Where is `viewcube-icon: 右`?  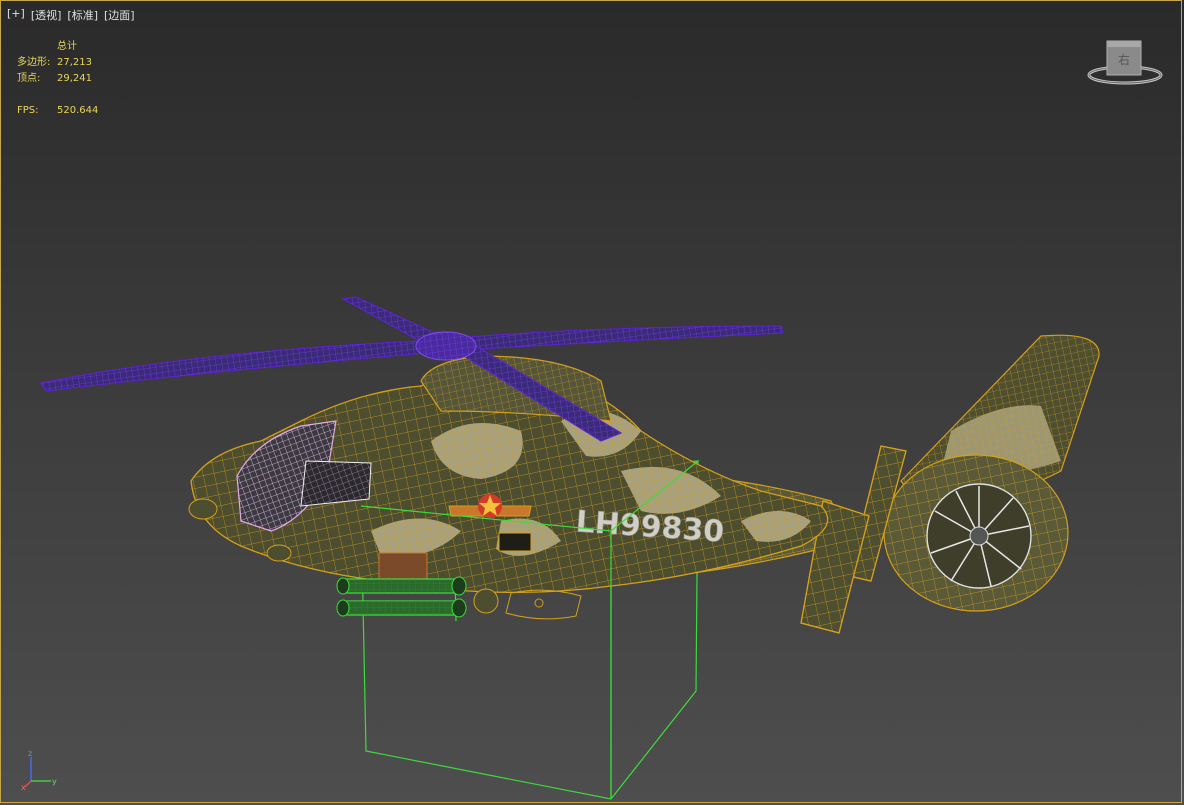
viewcube-icon: 右 is located at coordinates (1125, 63).